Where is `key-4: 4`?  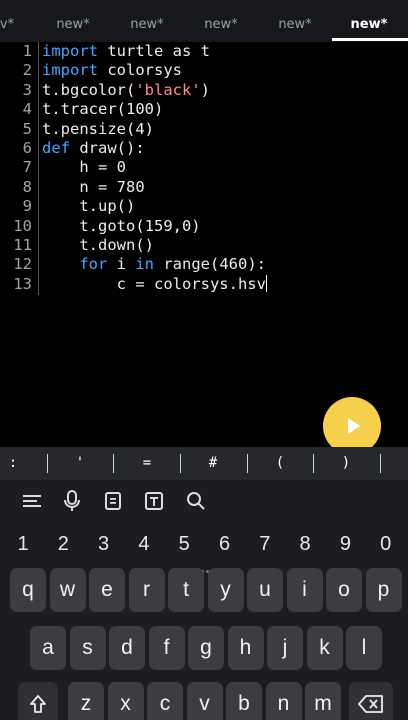
key-4: 4 is located at coordinates (144, 544).